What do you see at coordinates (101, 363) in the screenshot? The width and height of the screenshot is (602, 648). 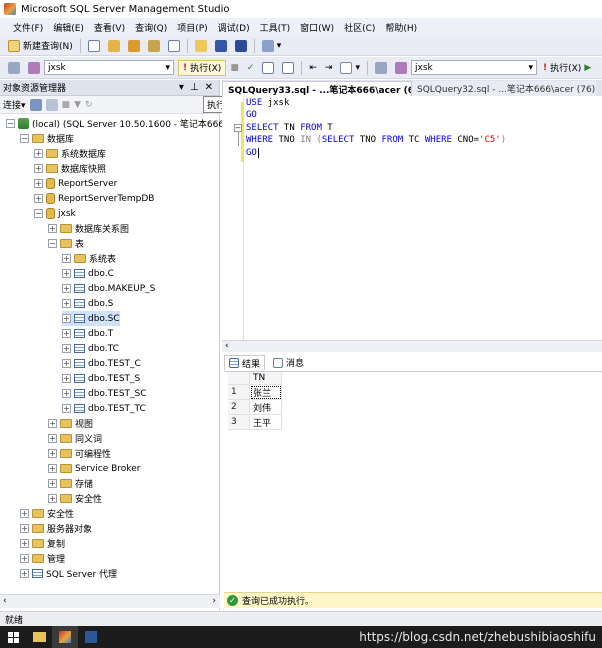 I see `tree-node: + dbo.TEST_C` at bounding box center [101, 363].